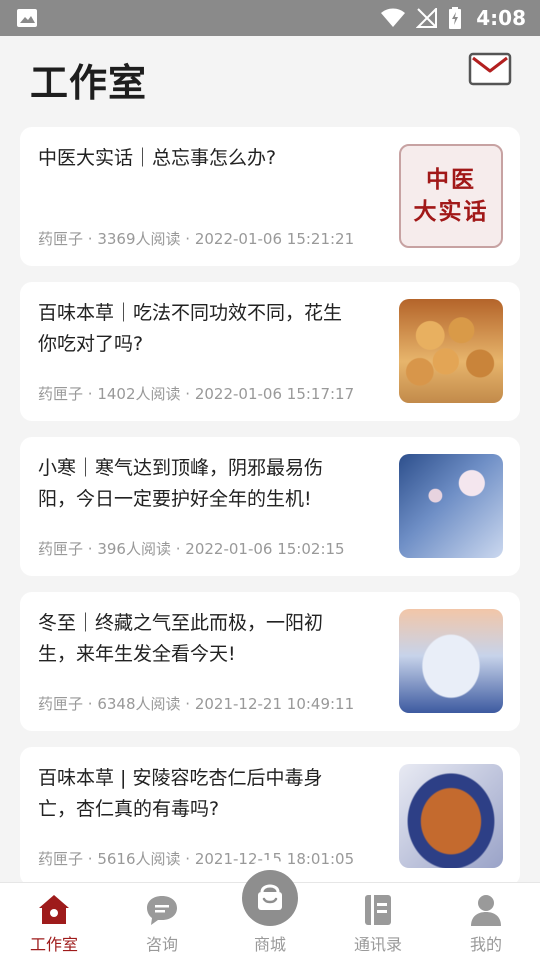 The image size is (540, 960). I want to click on shop-center-button, so click(270, 898).